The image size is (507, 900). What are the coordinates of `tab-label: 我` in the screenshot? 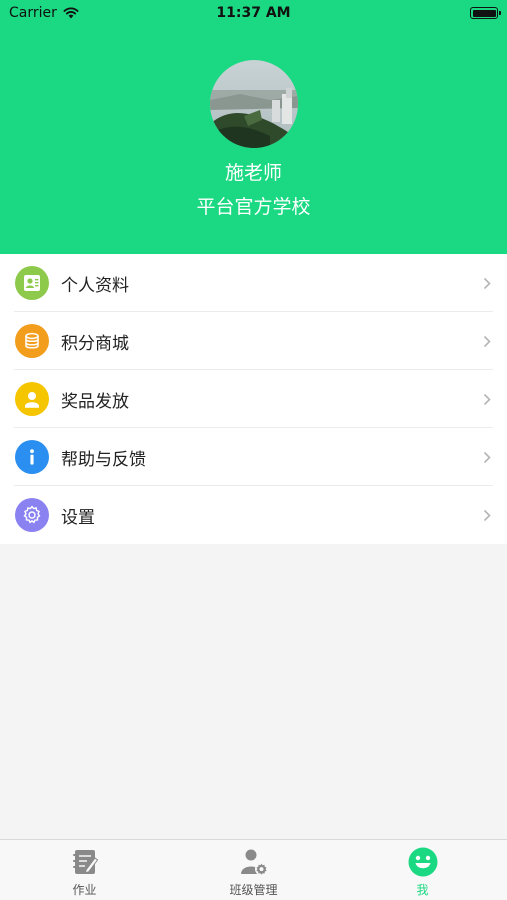 It's located at (422, 890).